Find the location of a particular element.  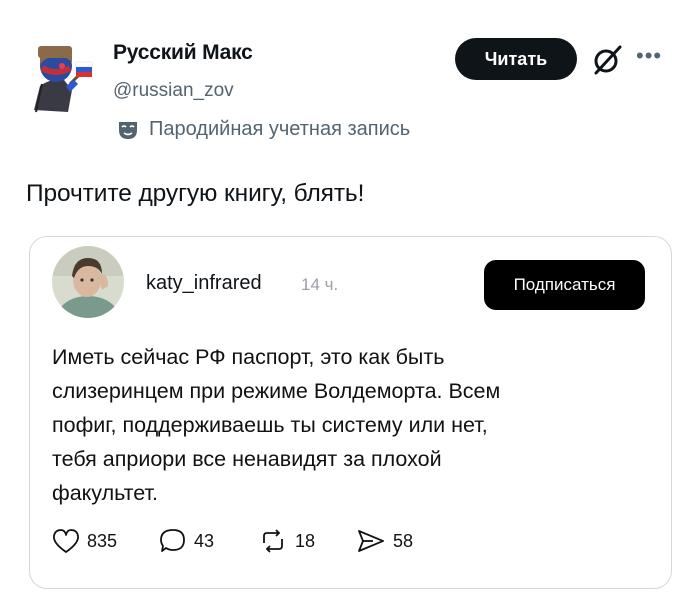

author-handle: @russian_zov is located at coordinates (173, 91).